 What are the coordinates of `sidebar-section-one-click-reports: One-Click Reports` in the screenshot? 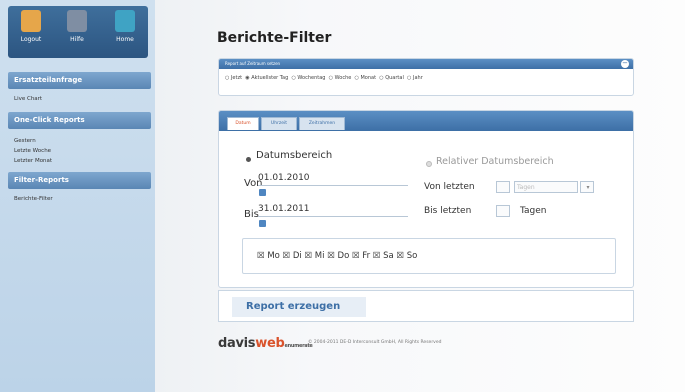 It's located at (79, 120).